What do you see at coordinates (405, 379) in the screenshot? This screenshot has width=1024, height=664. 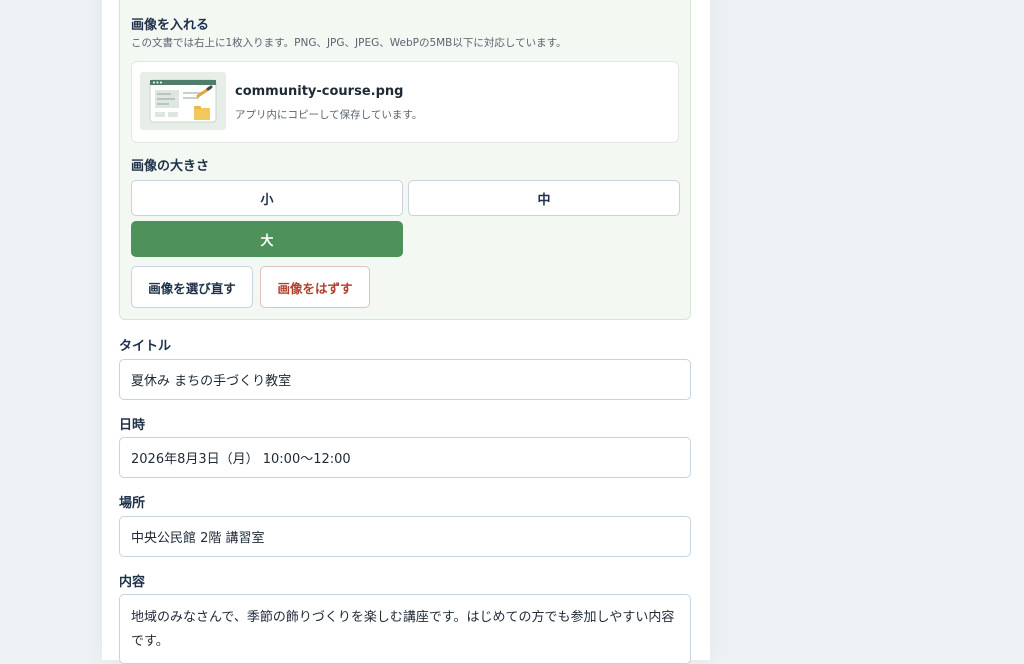 I see `title-input: 夏休み まちの手づくり教室` at bounding box center [405, 379].